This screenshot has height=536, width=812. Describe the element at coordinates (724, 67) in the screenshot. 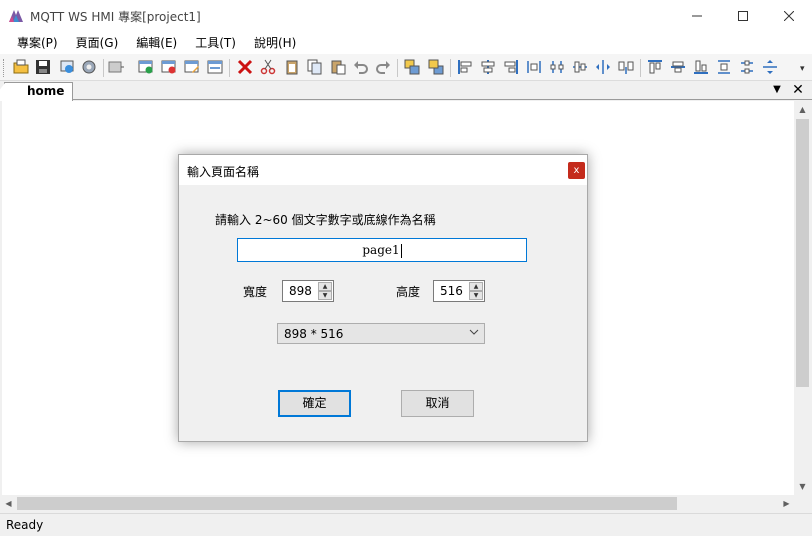

I see `distribute-vertical-icon` at that location.